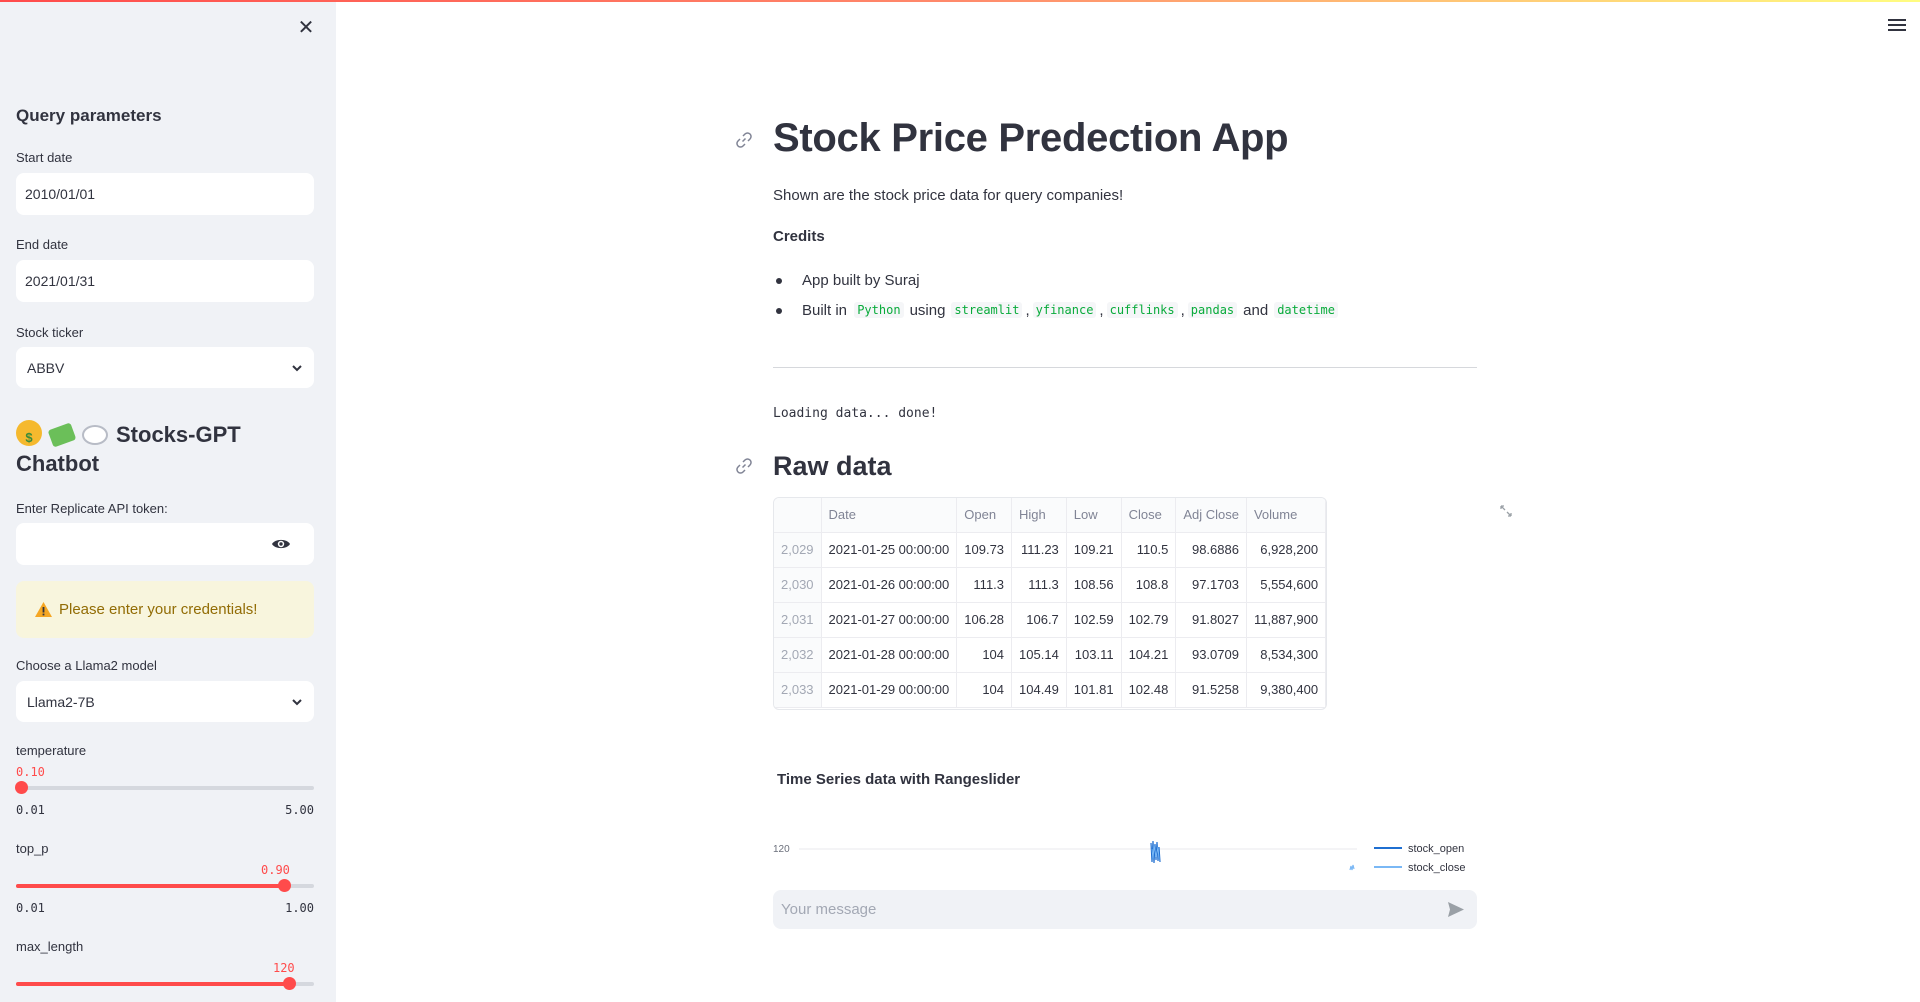  I want to click on column-header: Volume, so click(1286, 515).